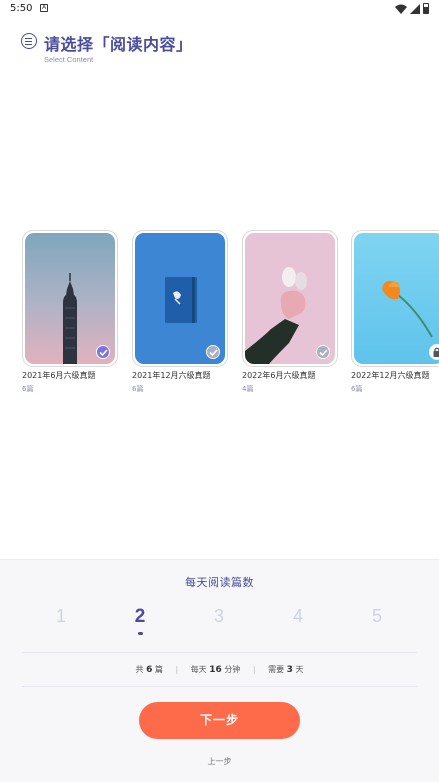 The height and width of the screenshot is (782, 439). I want to click on lock-icon, so click(434, 352).